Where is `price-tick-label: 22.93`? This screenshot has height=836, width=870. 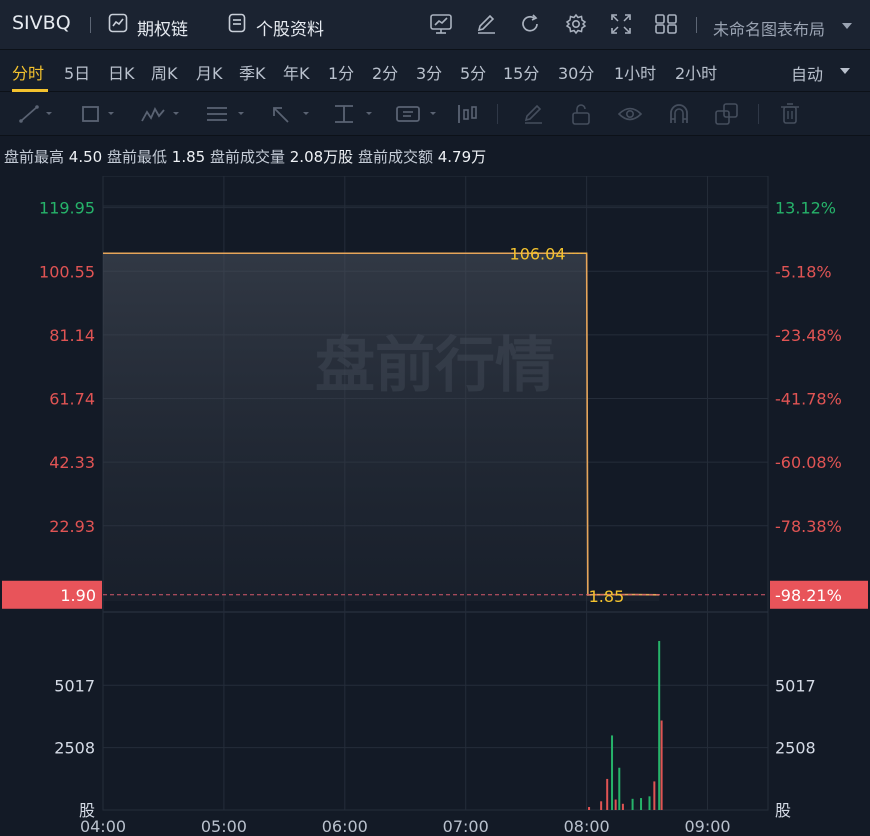
price-tick-label: 22.93 is located at coordinates (72, 526).